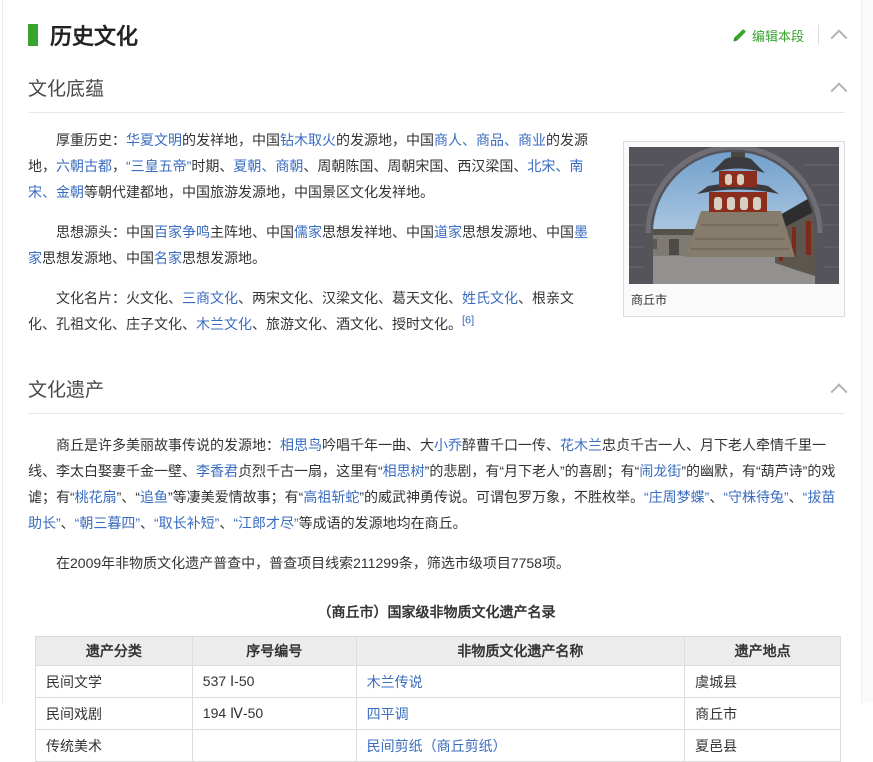 The width and height of the screenshot is (873, 762). I want to click on text-run: ”的威武神勇传说。可谓包罗万象，不胜枚举。, so click(501, 497).